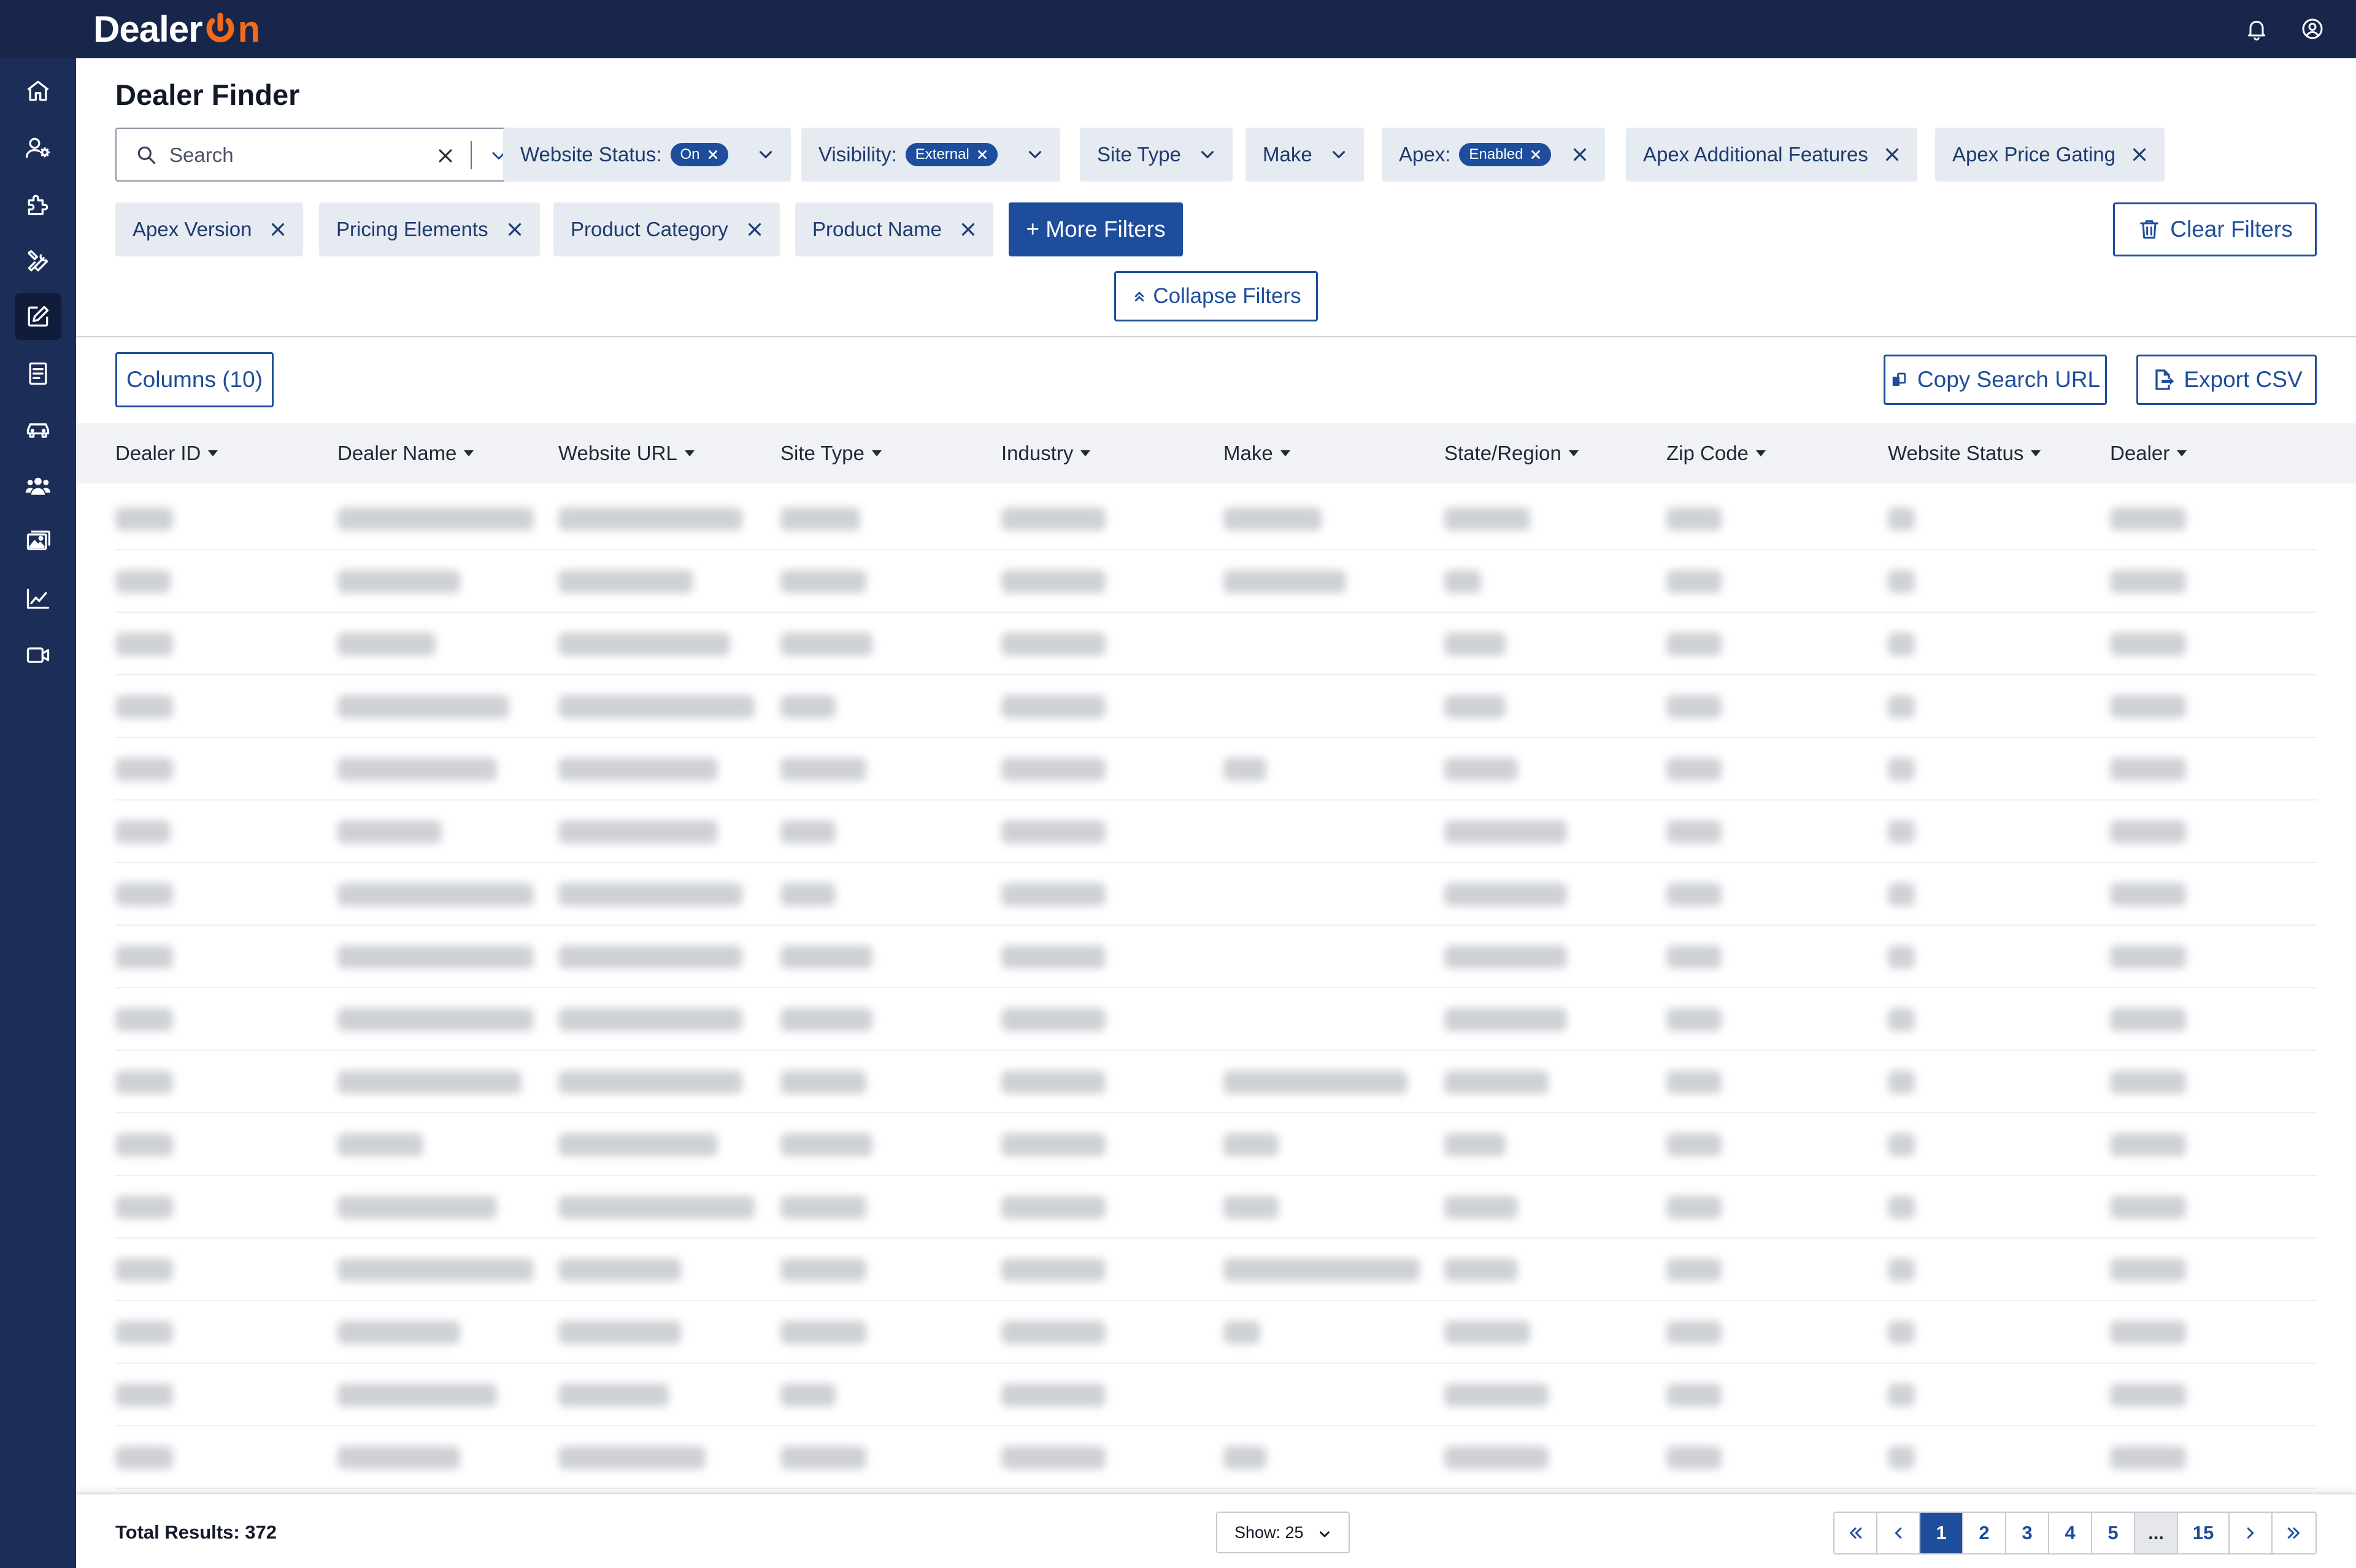  I want to click on car-icon, so click(38, 430).